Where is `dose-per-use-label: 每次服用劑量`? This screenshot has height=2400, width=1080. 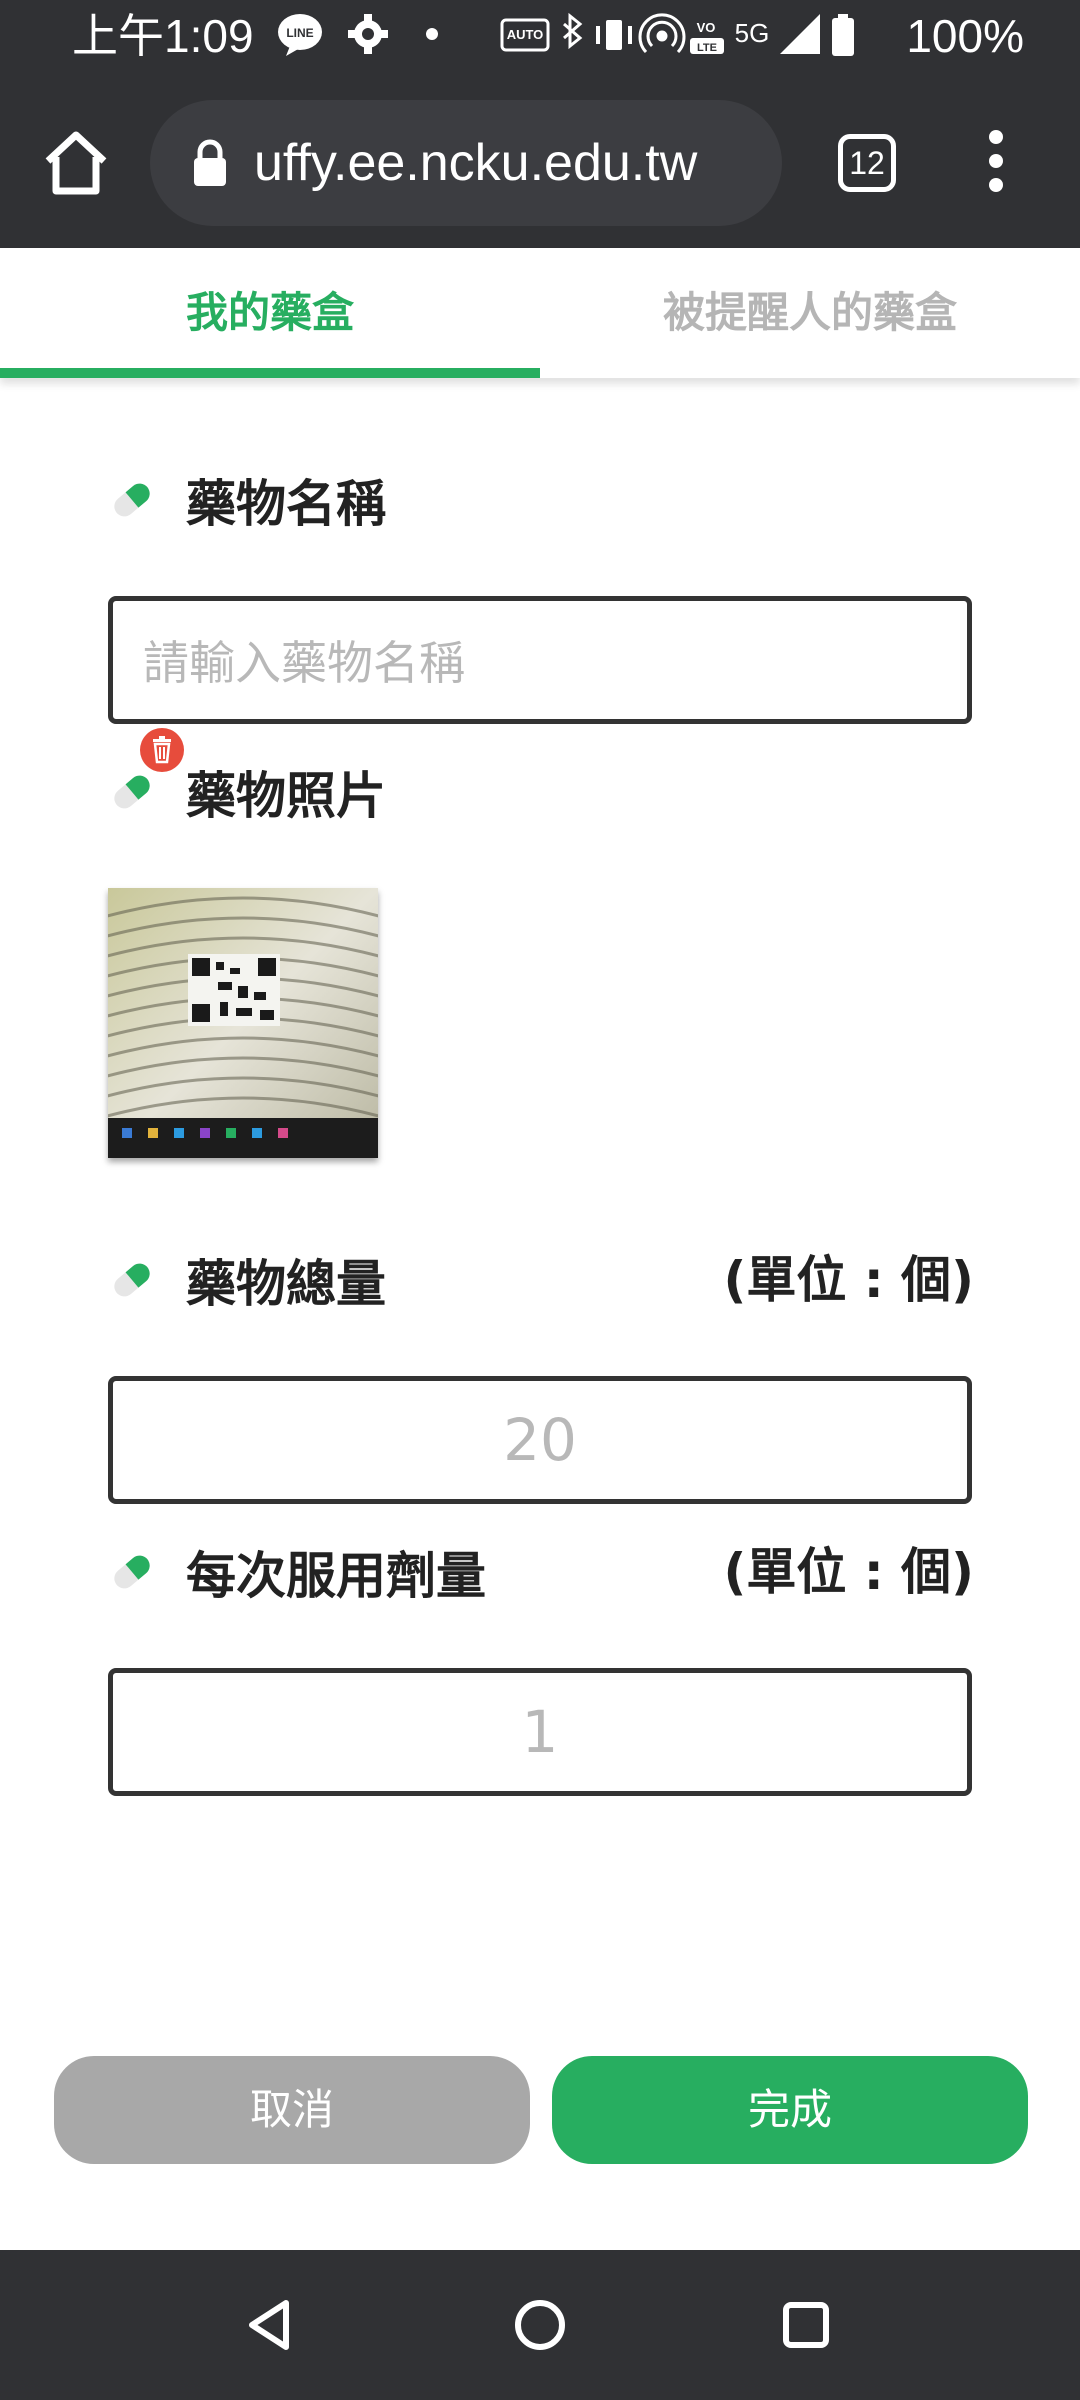
dose-per-use-label: 每次服用劑量 is located at coordinates (297, 1572).